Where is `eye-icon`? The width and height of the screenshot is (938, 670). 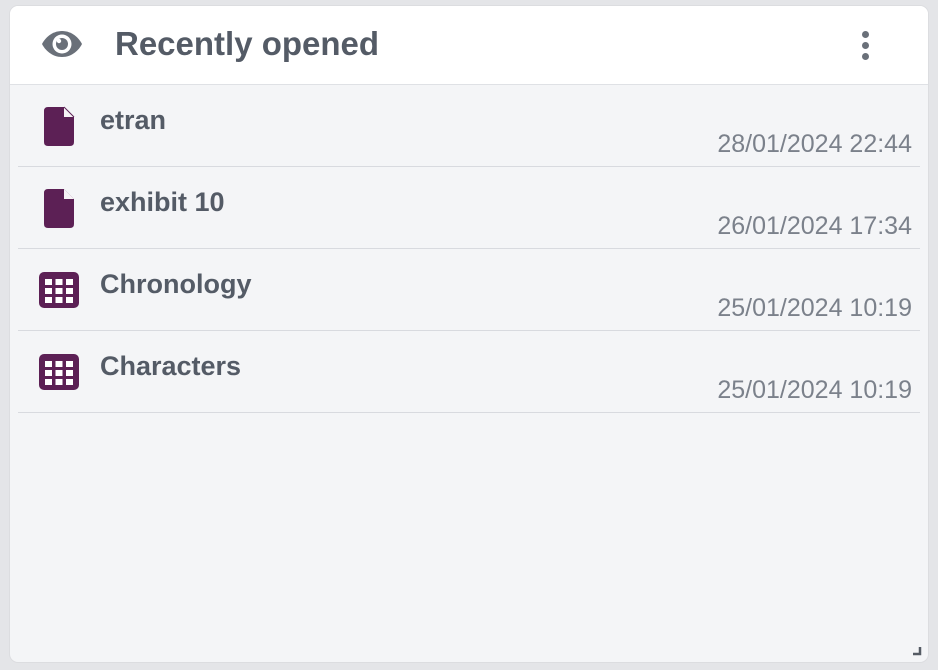 eye-icon is located at coordinates (62, 44).